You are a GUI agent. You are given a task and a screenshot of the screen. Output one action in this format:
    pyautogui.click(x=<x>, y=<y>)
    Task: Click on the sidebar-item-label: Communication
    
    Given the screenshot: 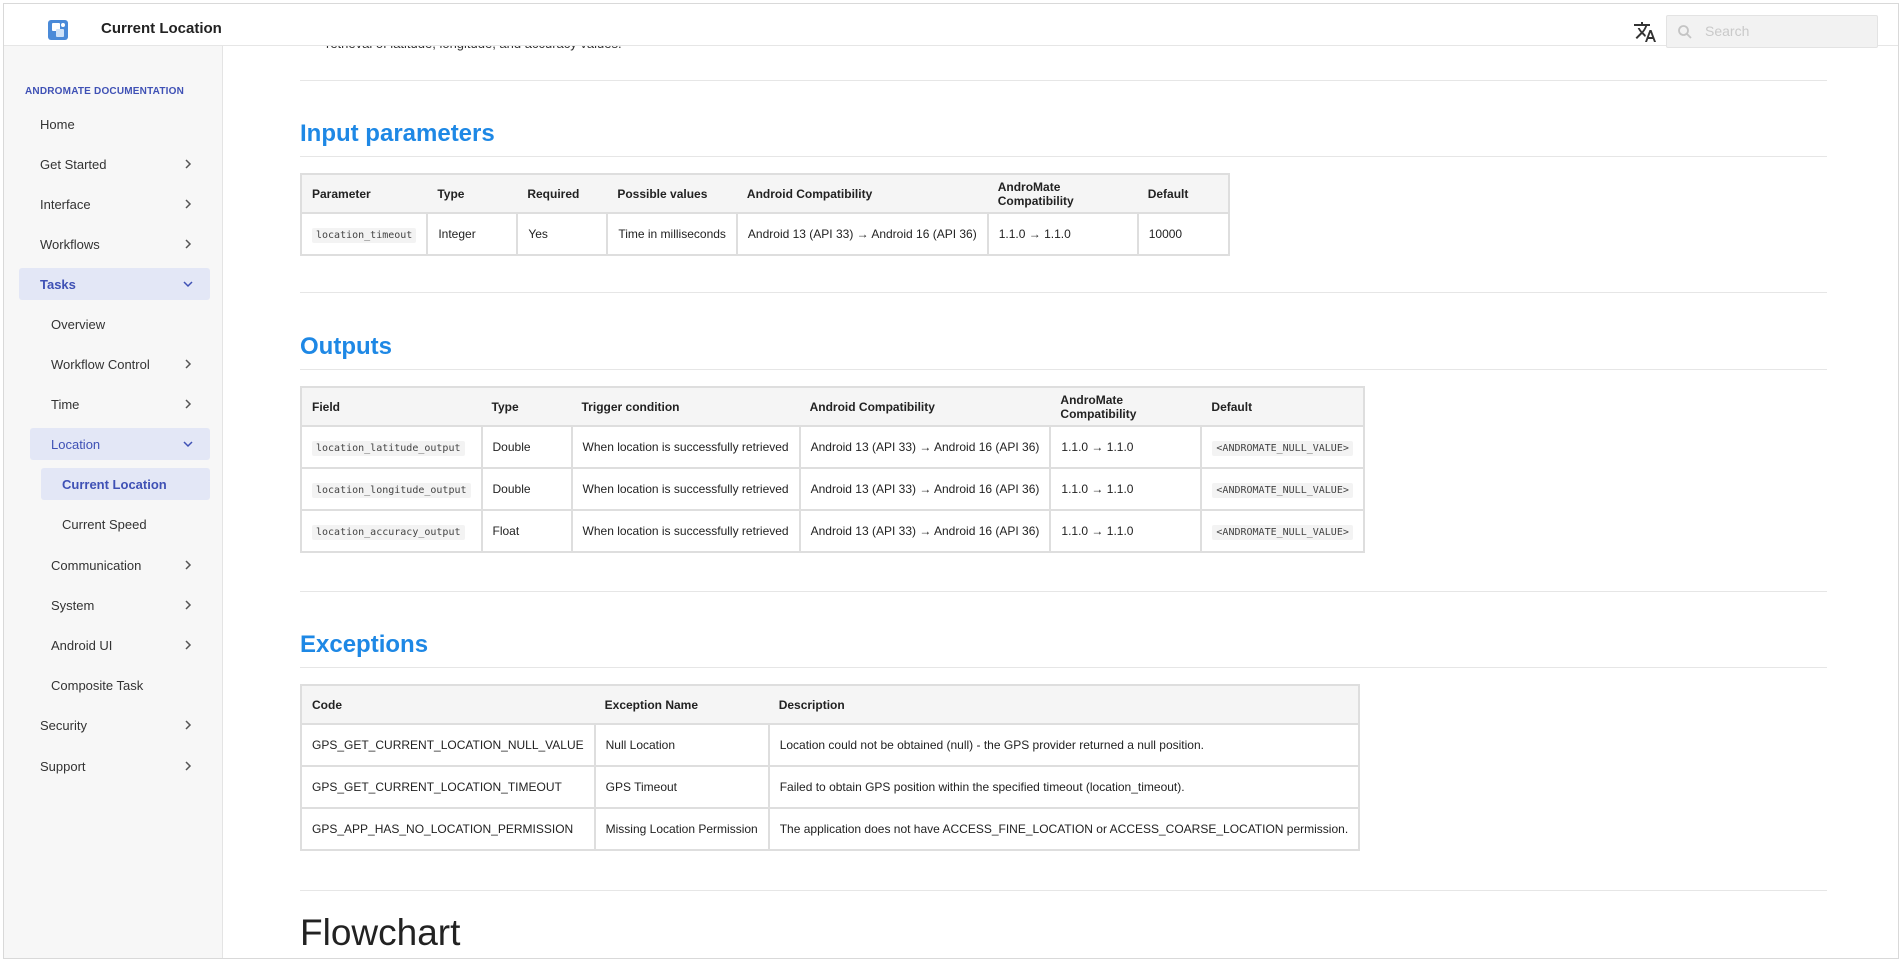 What is the action you would take?
    pyautogui.click(x=96, y=565)
    